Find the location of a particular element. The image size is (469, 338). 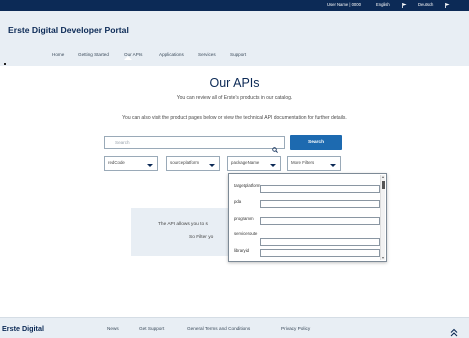

nav-services: Services is located at coordinates (207, 54).